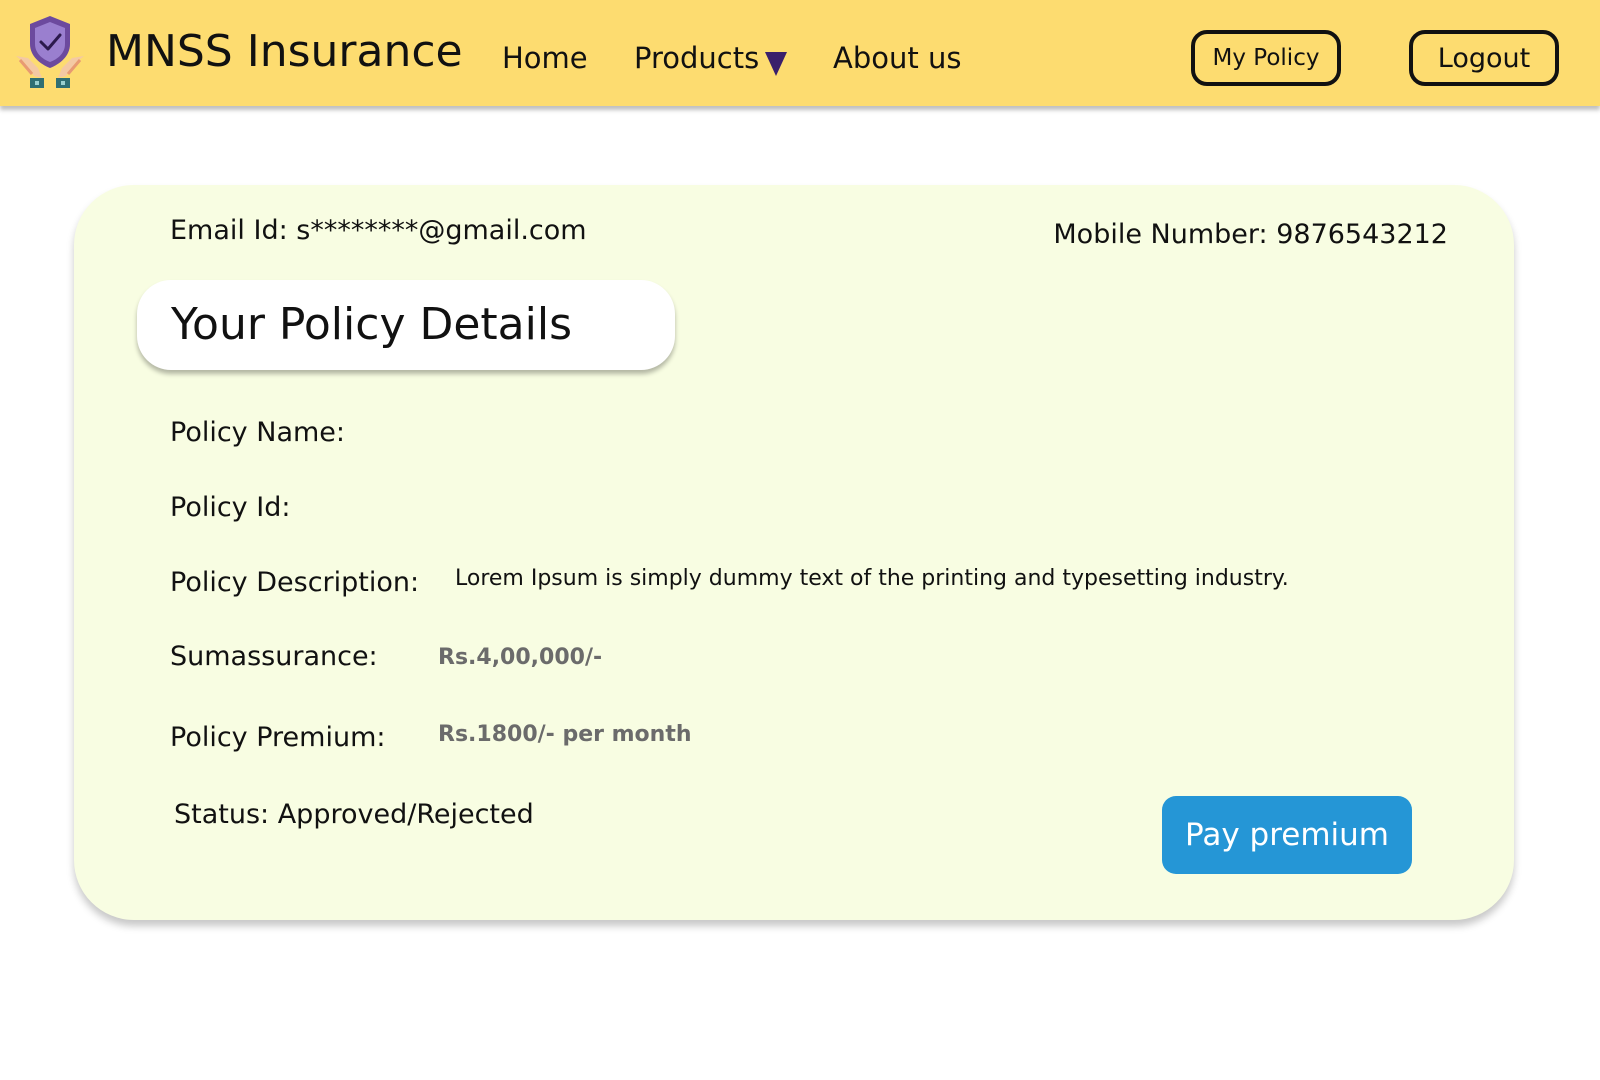  I want to click on sumassurance-value: Rs.4,00,000/-, so click(520, 657).